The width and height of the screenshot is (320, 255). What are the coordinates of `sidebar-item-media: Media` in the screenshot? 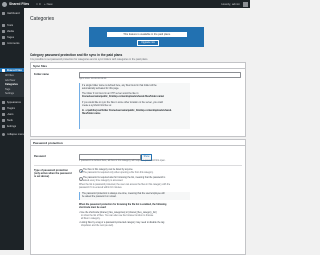 It's located at (12, 31).